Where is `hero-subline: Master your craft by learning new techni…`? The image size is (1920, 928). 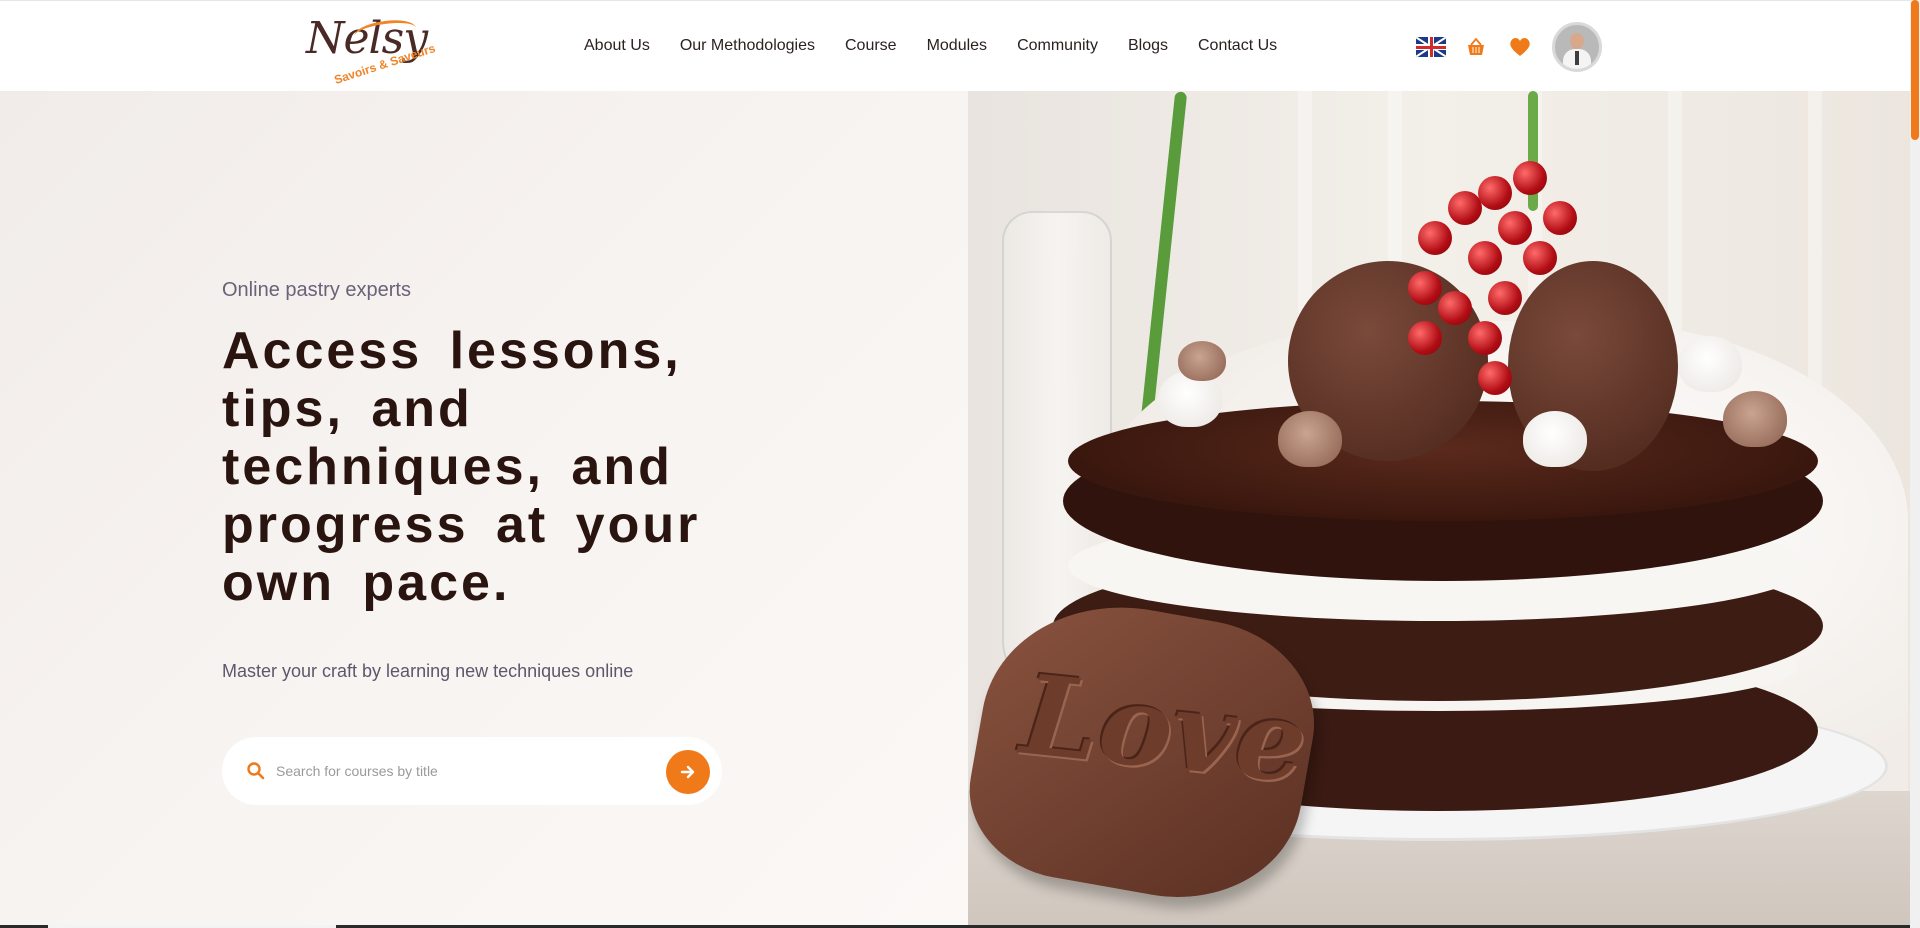
hero-subline: Master your craft by learning new techni… is located at coordinates (428, 671).